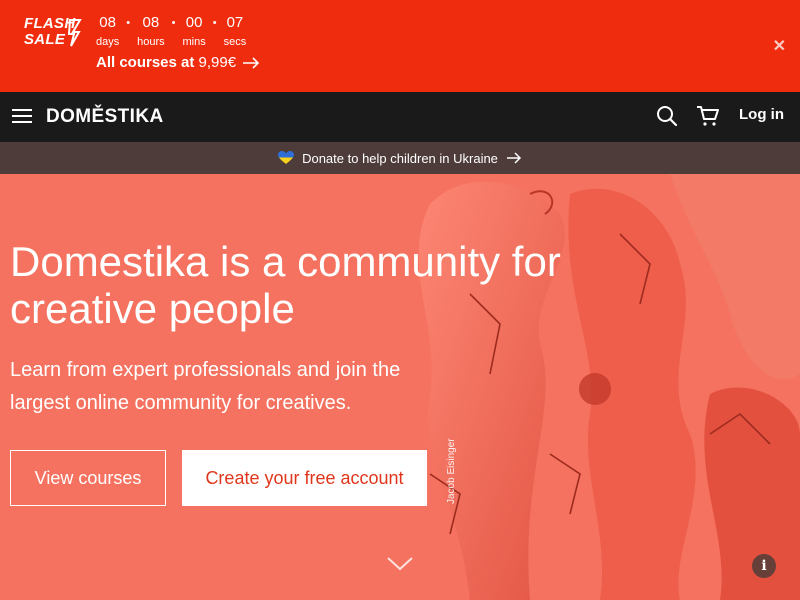 This screenshot has width=800, height=600. Describe the element at coordinates (761, 114) in the screenshot. I see `login-link: Log in` at that location.